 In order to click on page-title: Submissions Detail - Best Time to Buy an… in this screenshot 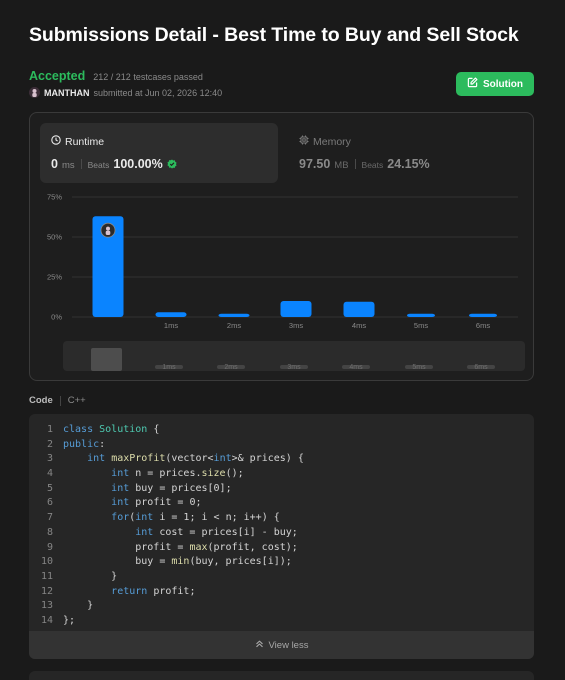, I will do `click(274, 35)`.